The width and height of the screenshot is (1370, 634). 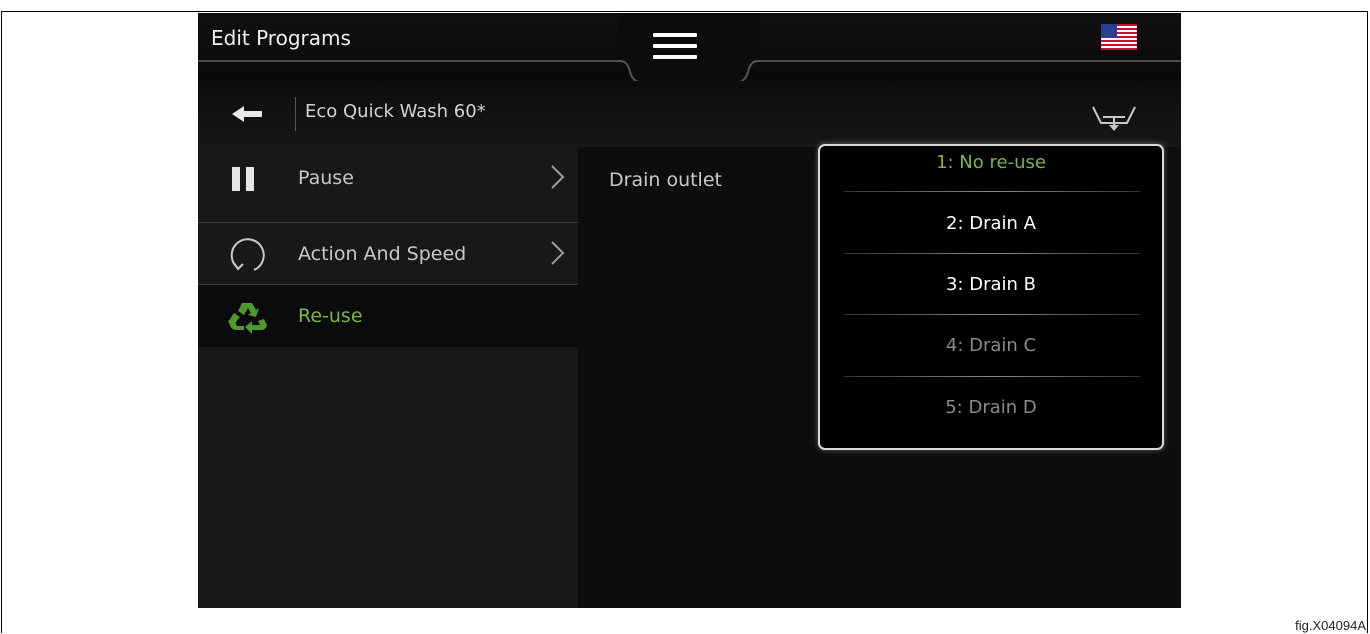 I want to click on menu-item-label: Action And Speed, so click(x=382, y=254).